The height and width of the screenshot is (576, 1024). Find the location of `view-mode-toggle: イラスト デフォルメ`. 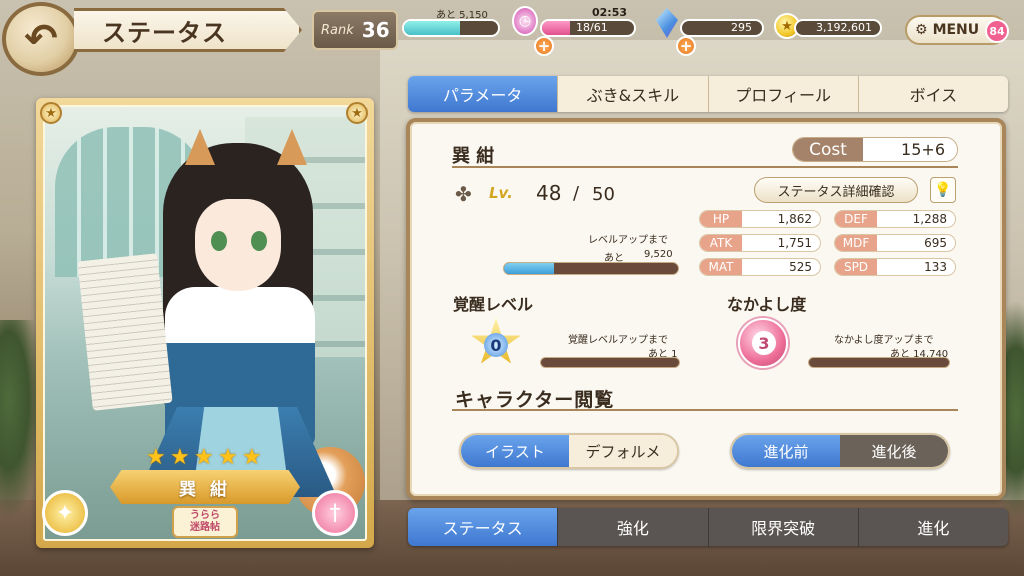

view-mode-toggle: イラスト デフォルメ is located at coordinates (569, 451).